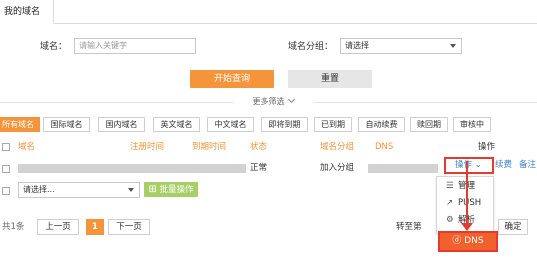 This screenshot has width=537, height=264. I want to click on list-icon: ☰, so click(450, 186).